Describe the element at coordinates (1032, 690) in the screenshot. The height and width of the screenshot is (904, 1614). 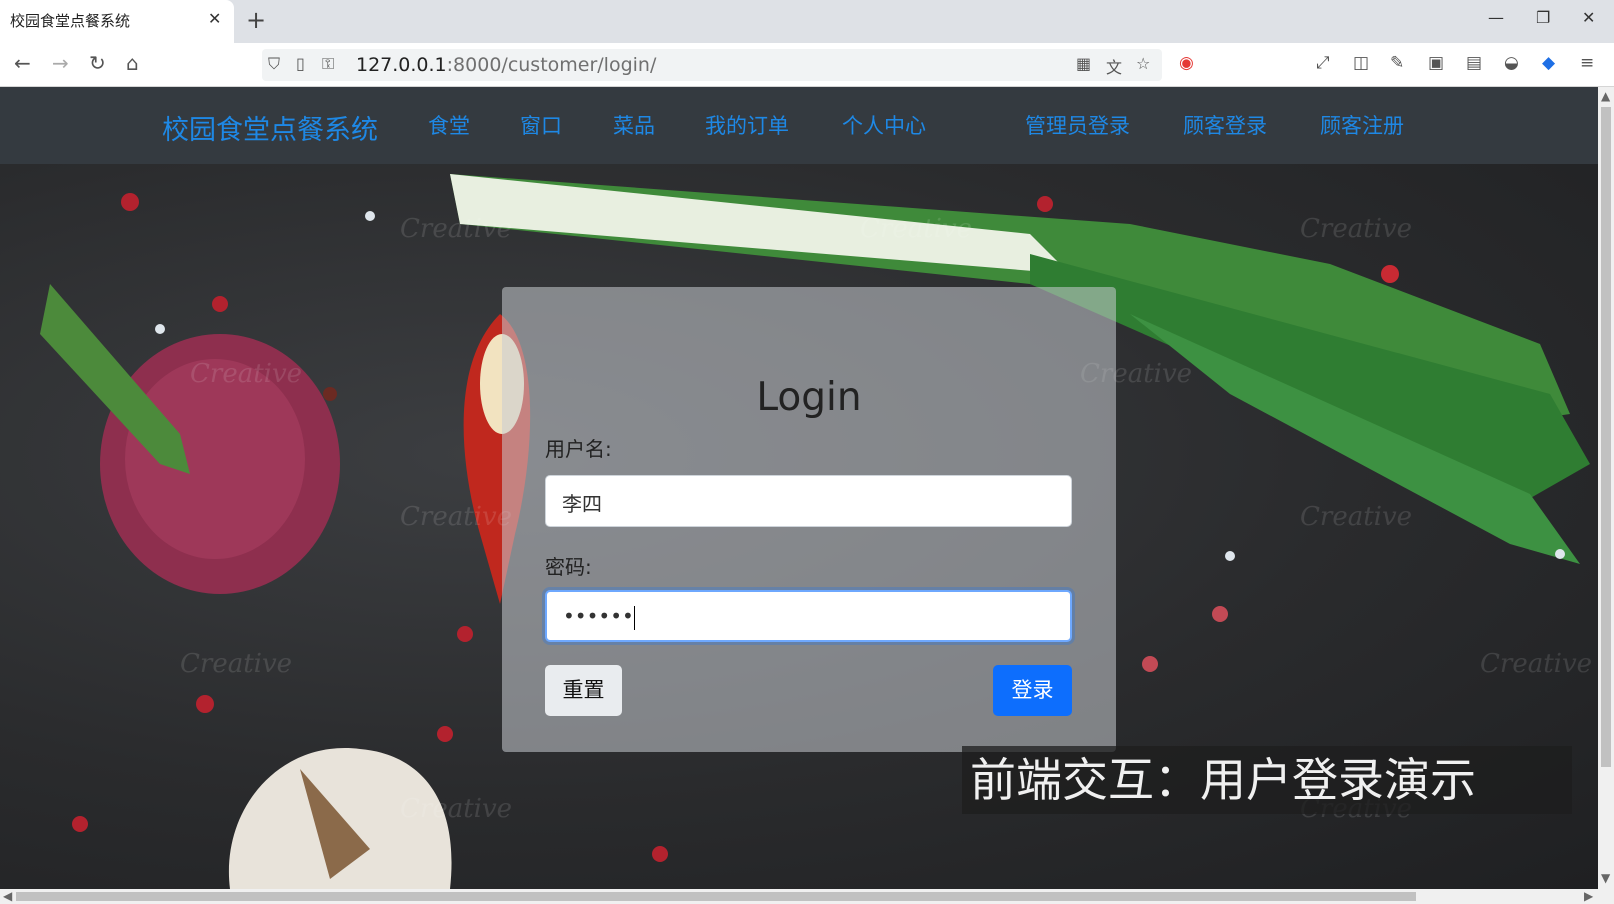
I see `login-button: 登录` at that location.